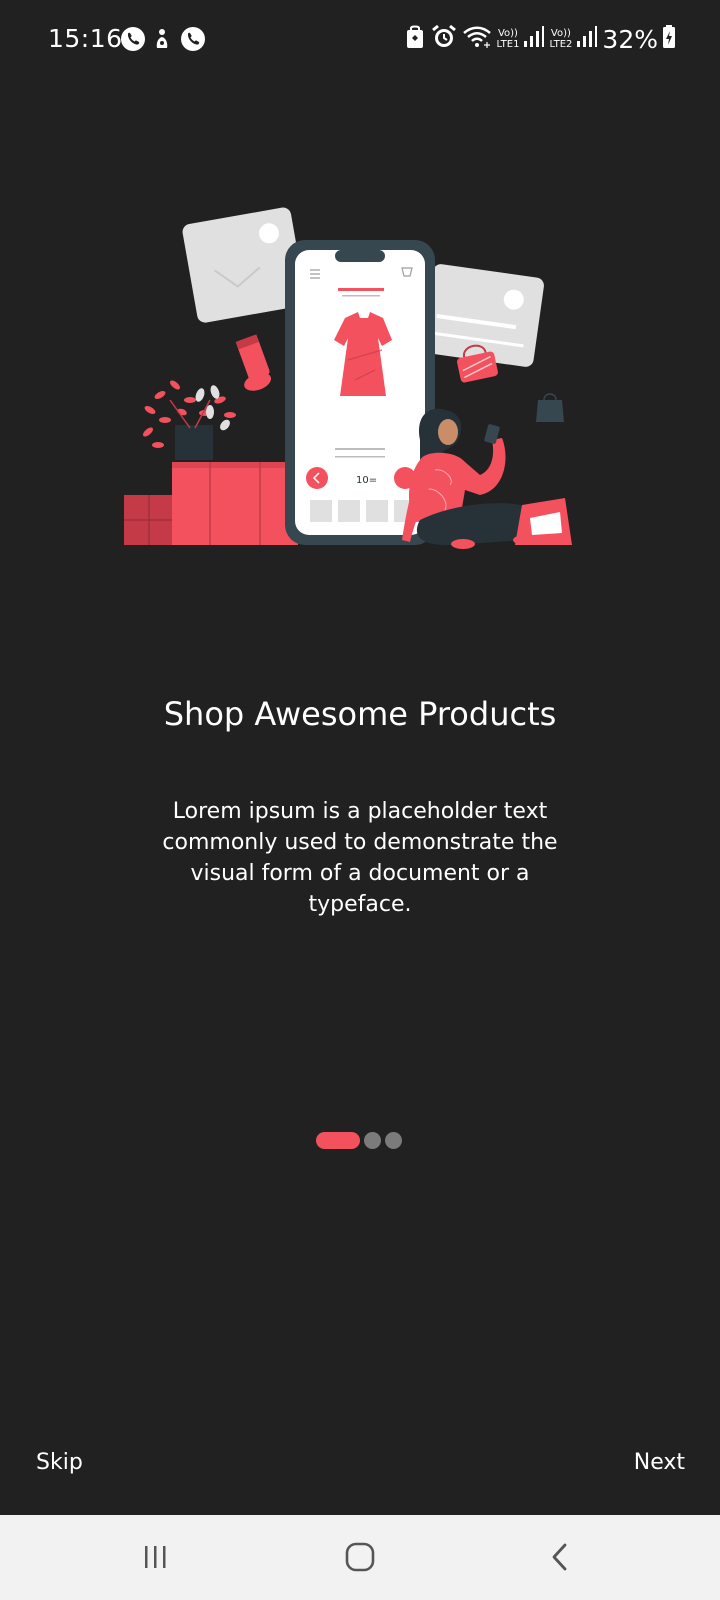 The image size is (720, 1600). I want to click on onboarding-title: Shop Awesome Products, so click(360, 714).